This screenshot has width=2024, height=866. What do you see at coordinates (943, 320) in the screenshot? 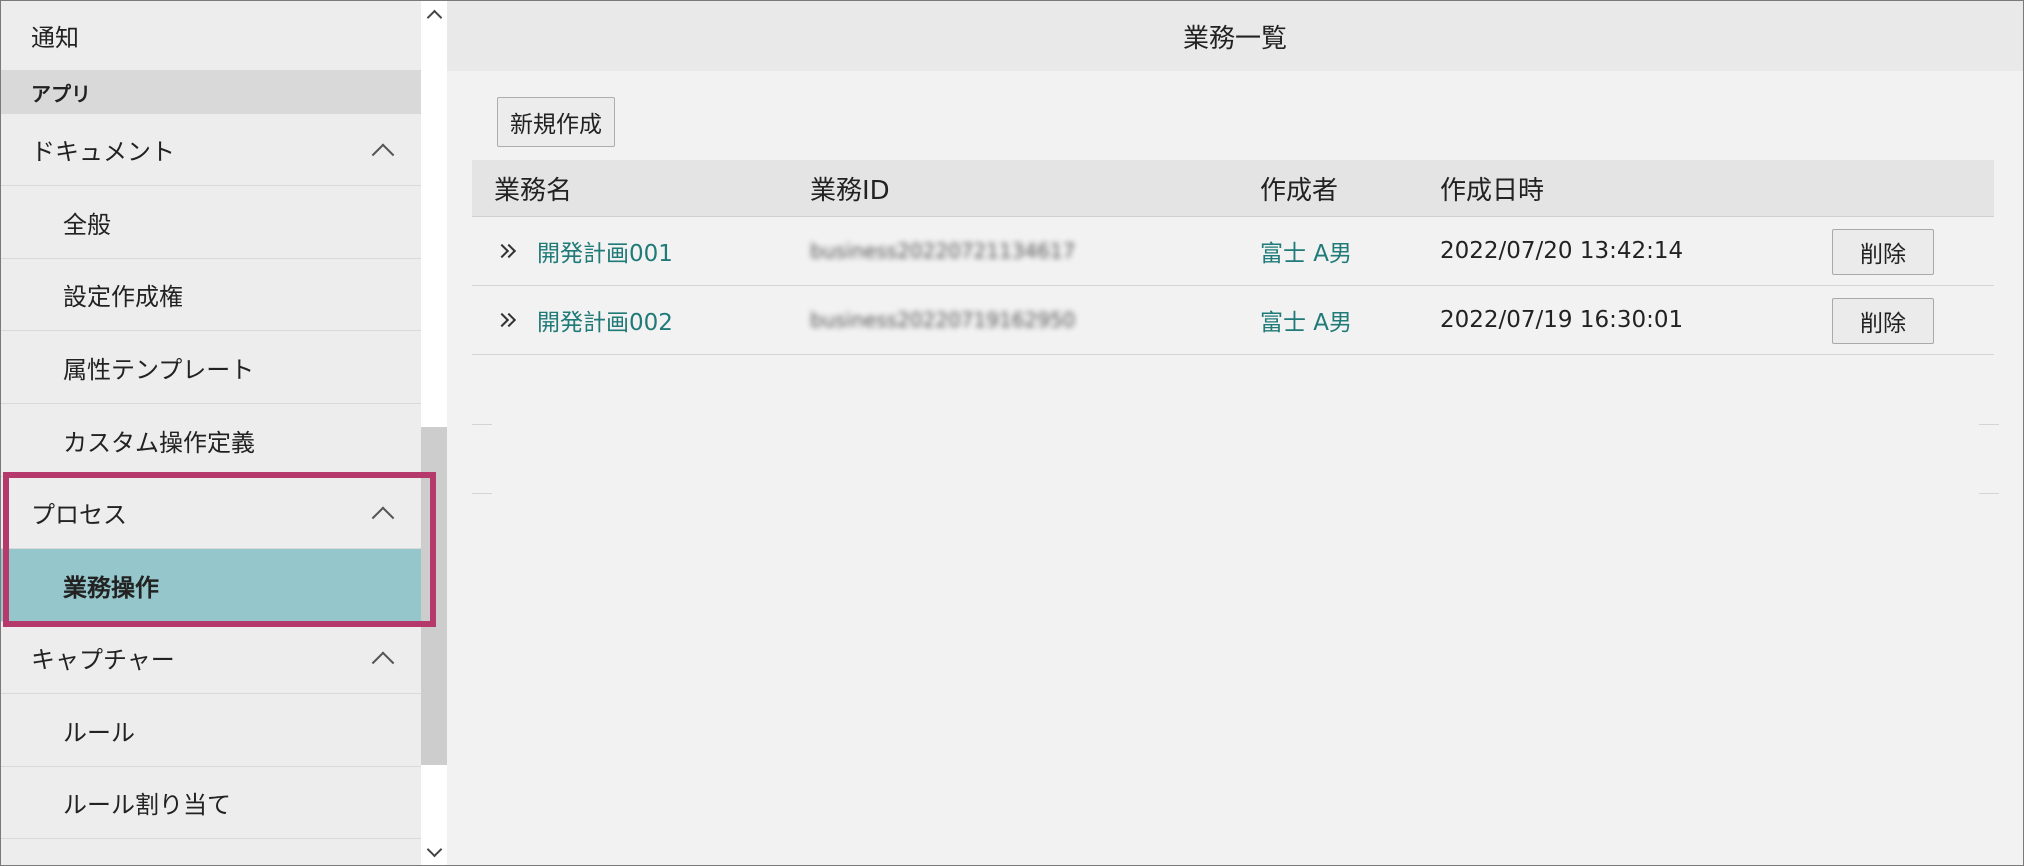
I see `business-id: business20220719162950` at bounding box center [943, 320].